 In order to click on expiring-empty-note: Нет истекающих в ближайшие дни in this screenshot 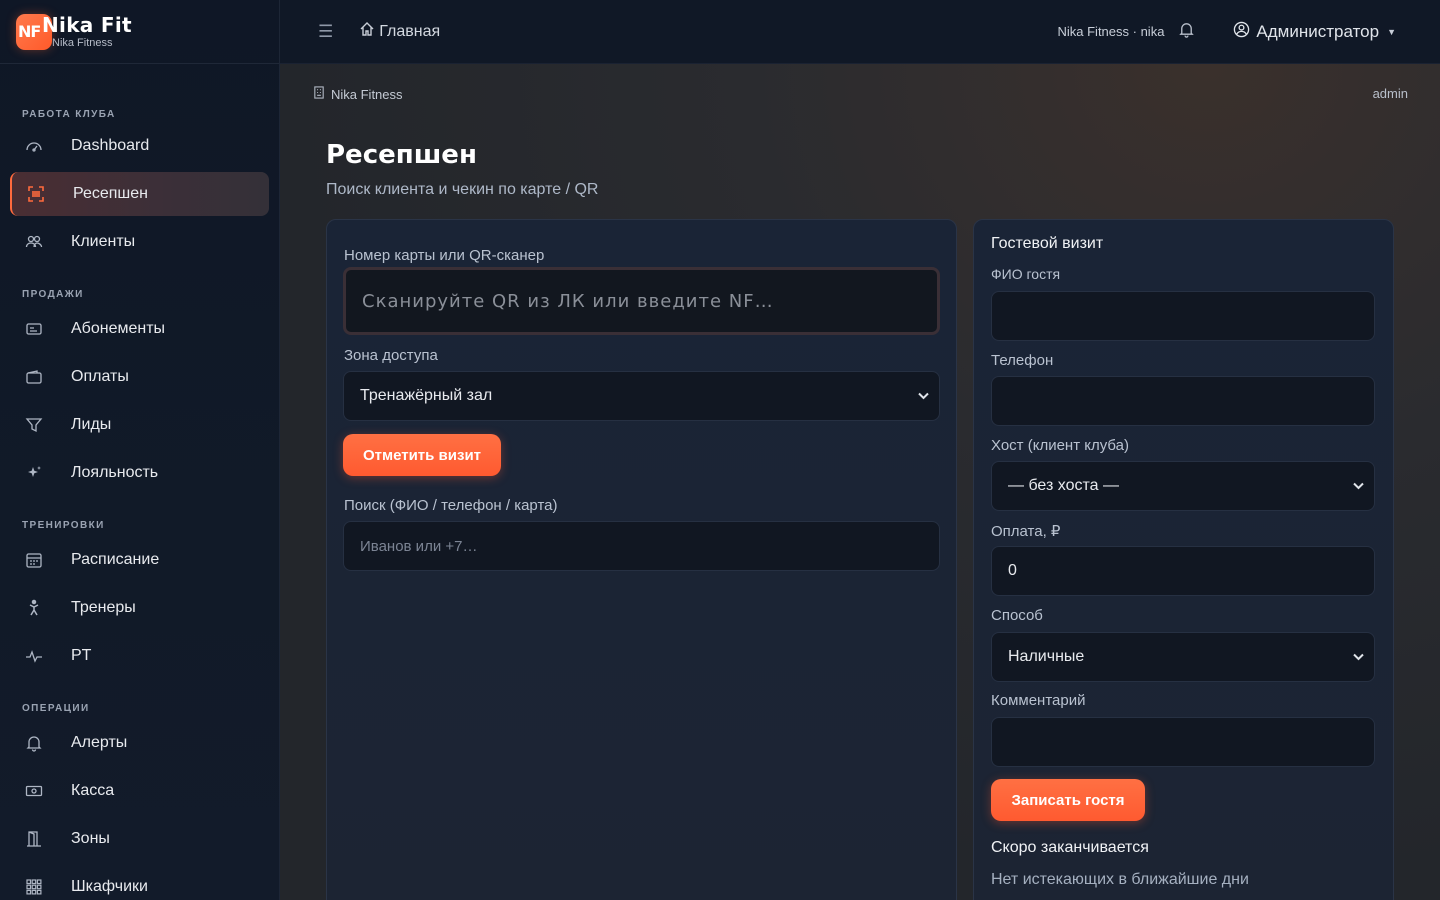, I will do `click(1120, 879)`.